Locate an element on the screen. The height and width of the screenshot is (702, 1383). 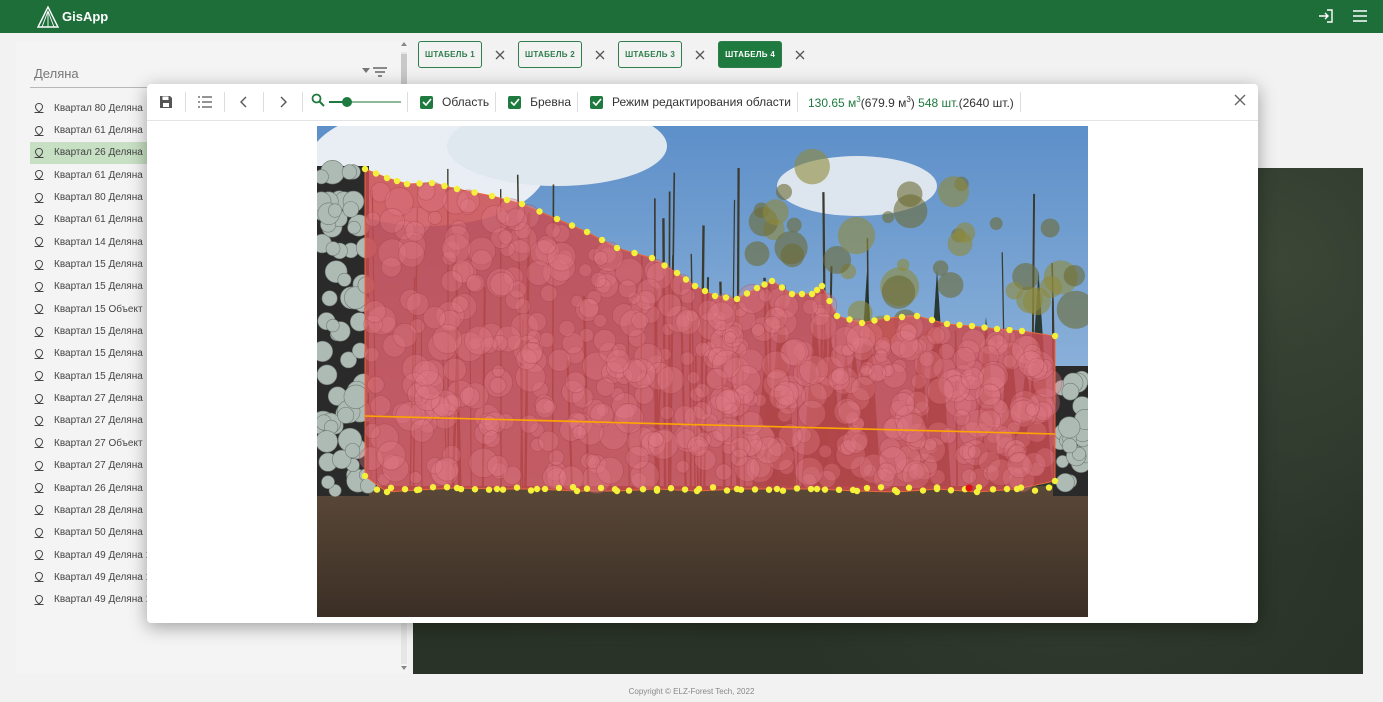
next-icon is located at coordinates (283, 102).